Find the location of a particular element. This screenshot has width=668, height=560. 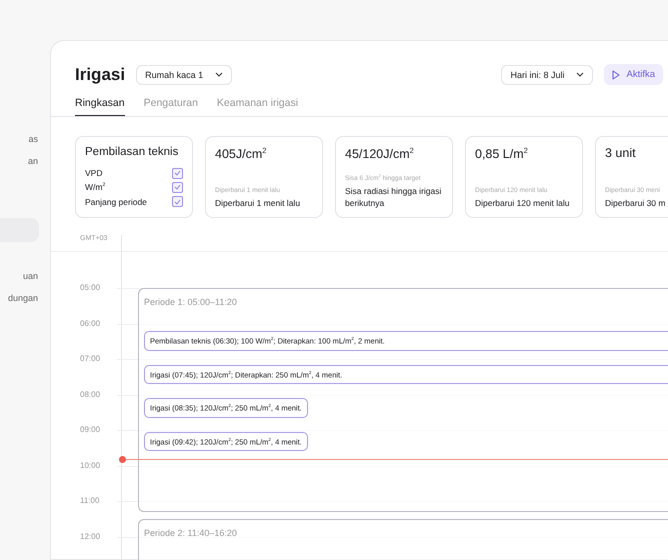

hour-label: 06:00 is located at coordinates (91, 324).